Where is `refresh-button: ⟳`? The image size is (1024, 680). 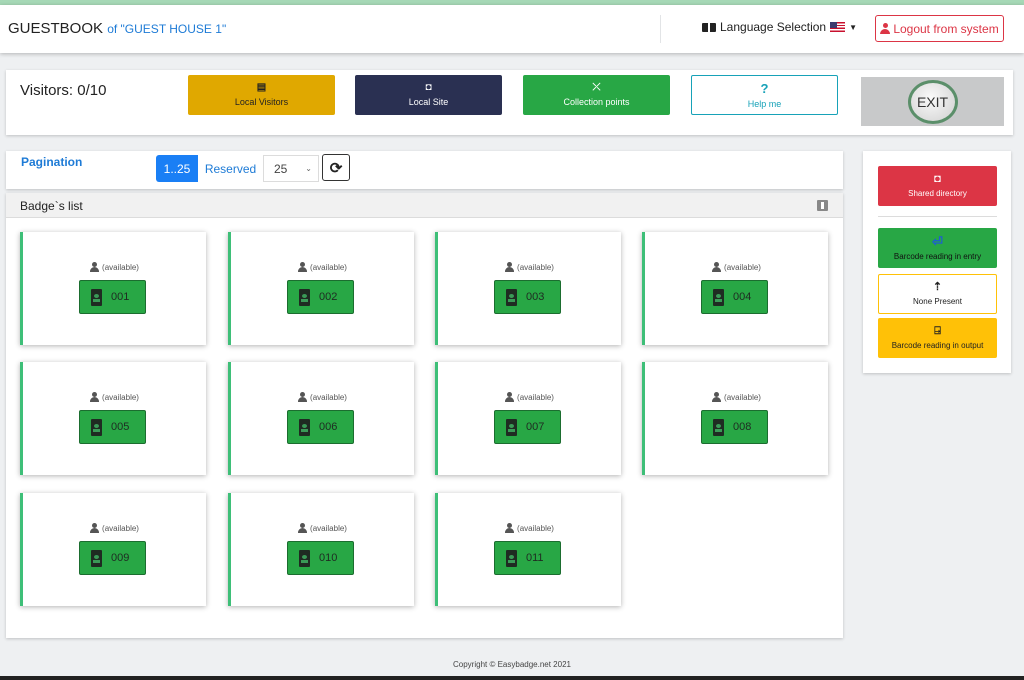 refresh-button: ⟳ is located at coordinates (336, 167).